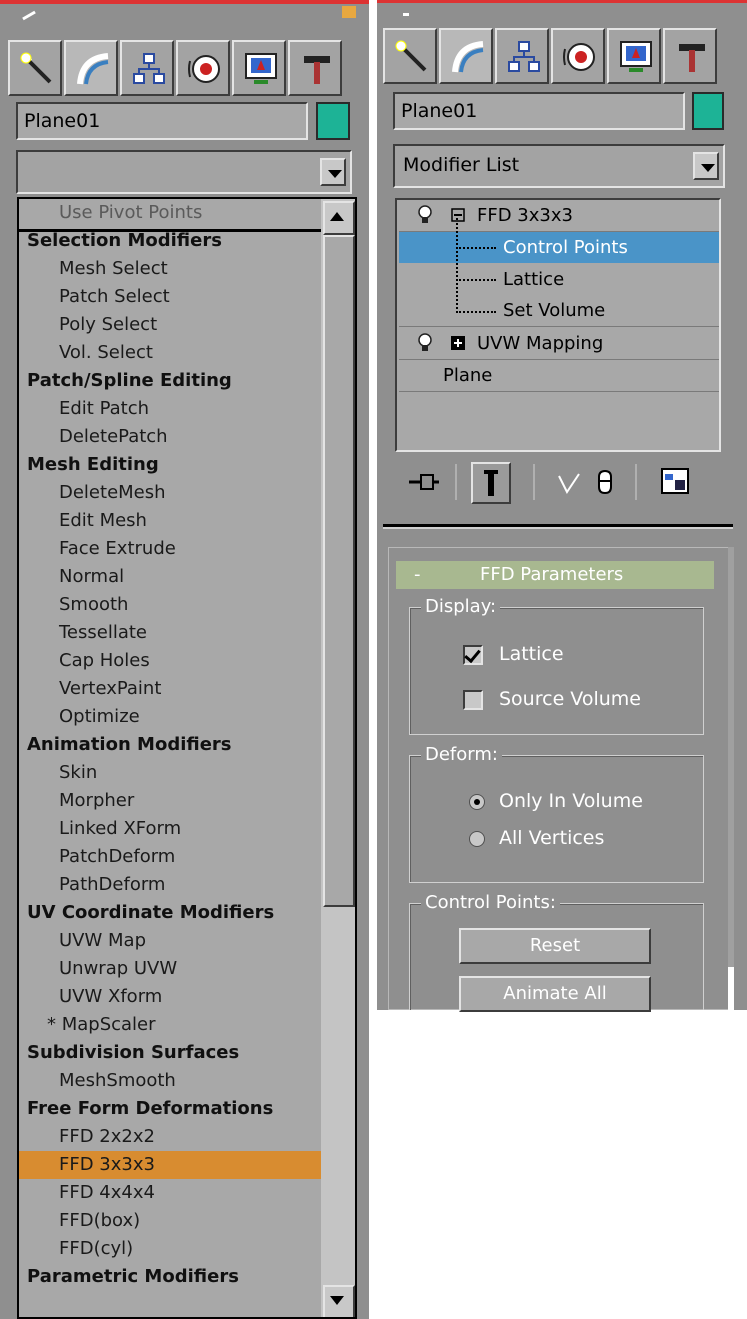 The image size is (747, 1319). I want to click on list-category-header: Parametric Modifiers, so click(133, 1276).